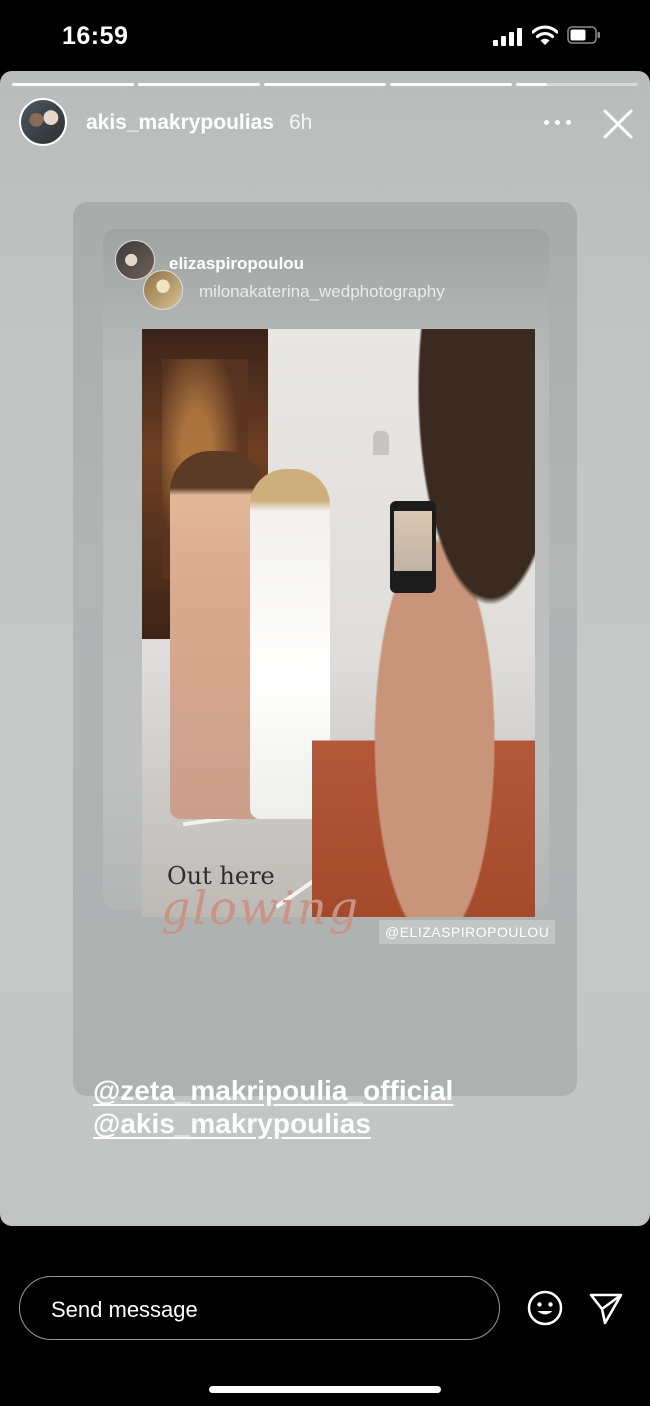 The image size is (650, 1406). What do you see at coordinates (508, 37) in the screenshot?
I see `signal-icon` at bounding box center [508, 37].